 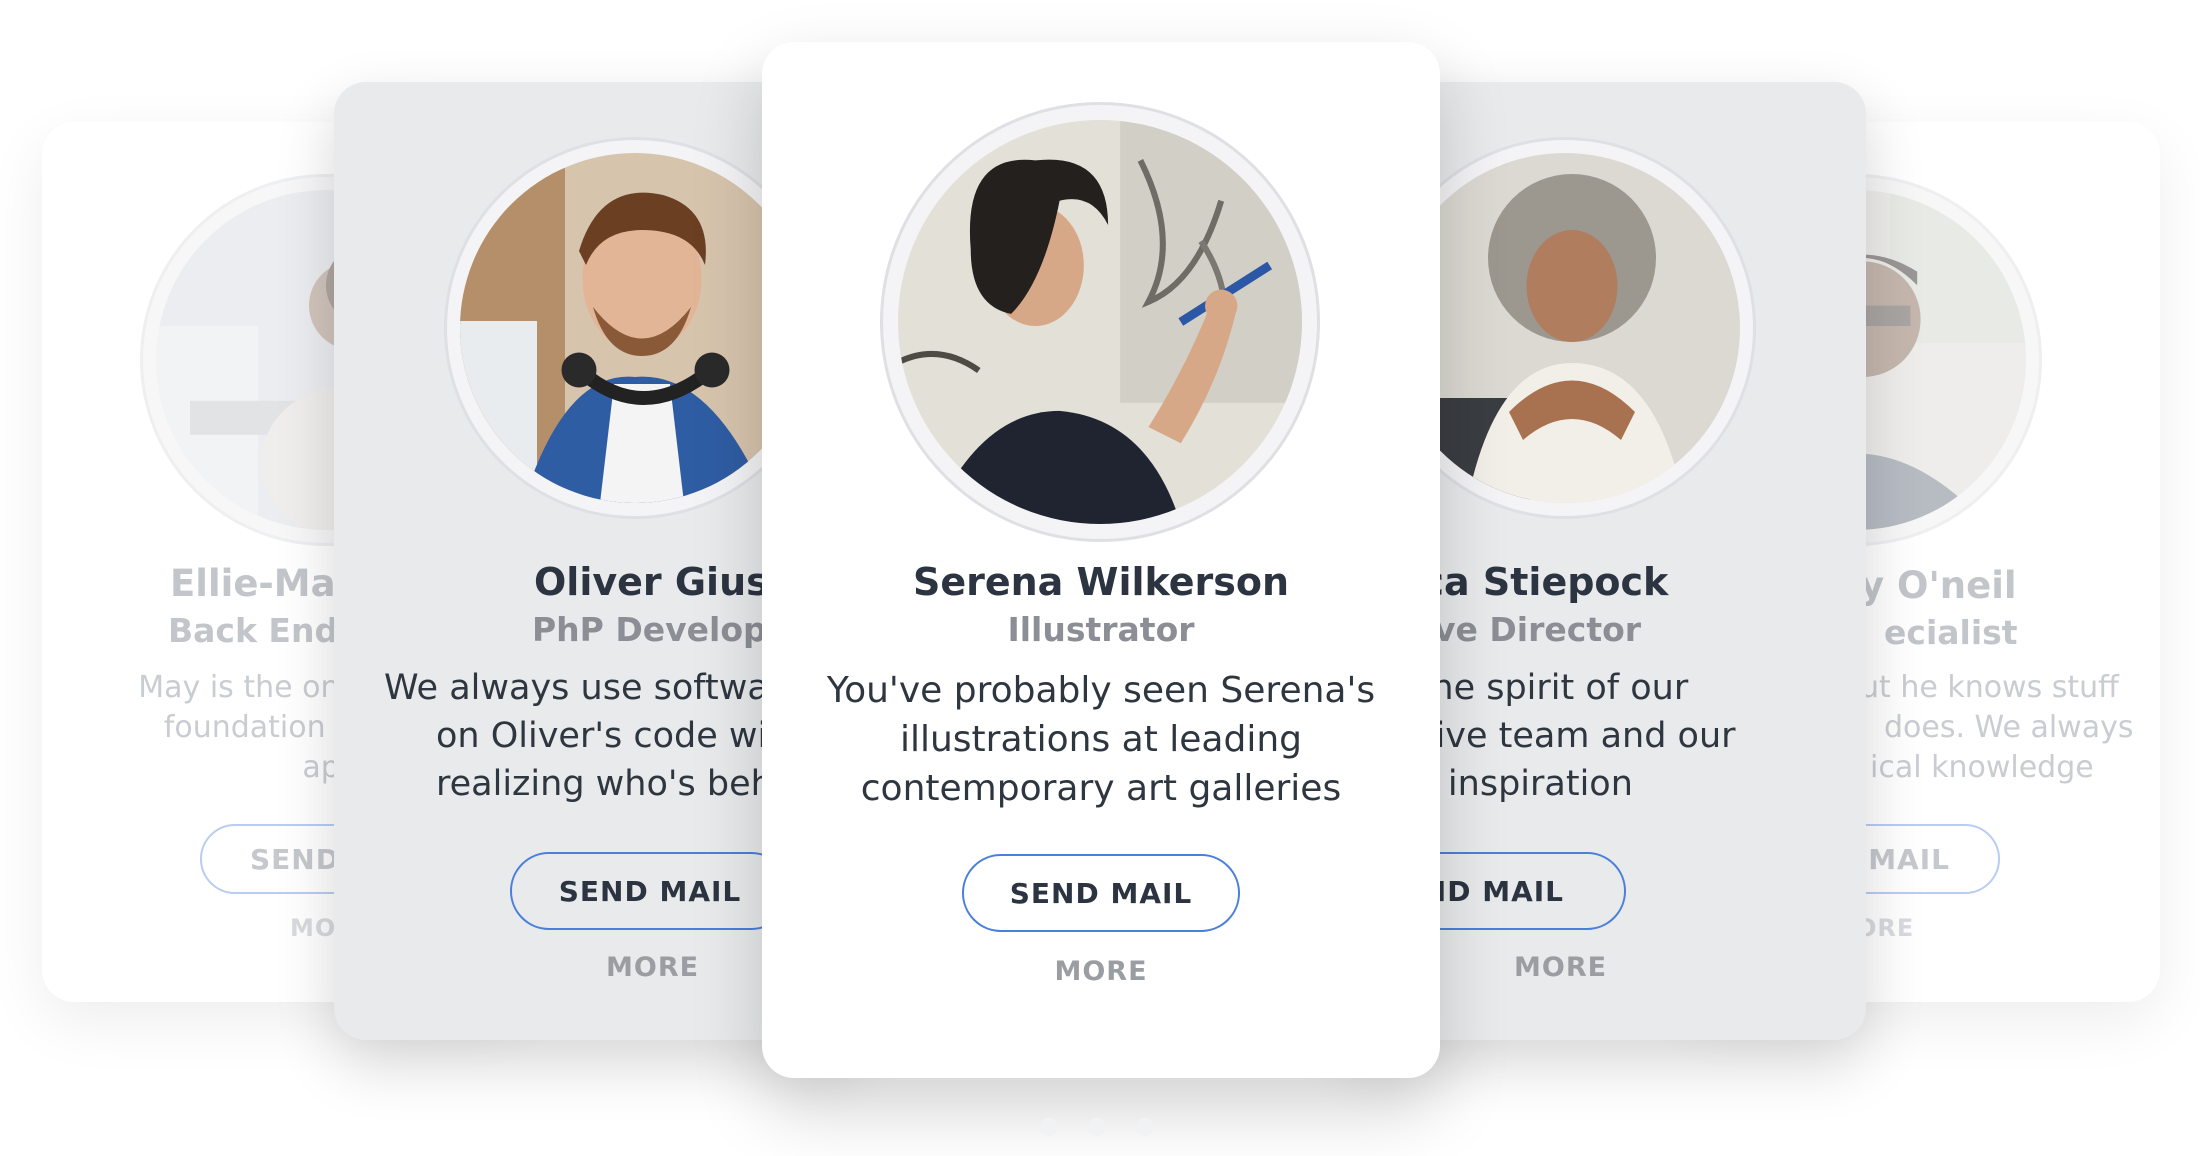 I want to click on bio-line: illustrations at leading, so click(x=1101, y=739).